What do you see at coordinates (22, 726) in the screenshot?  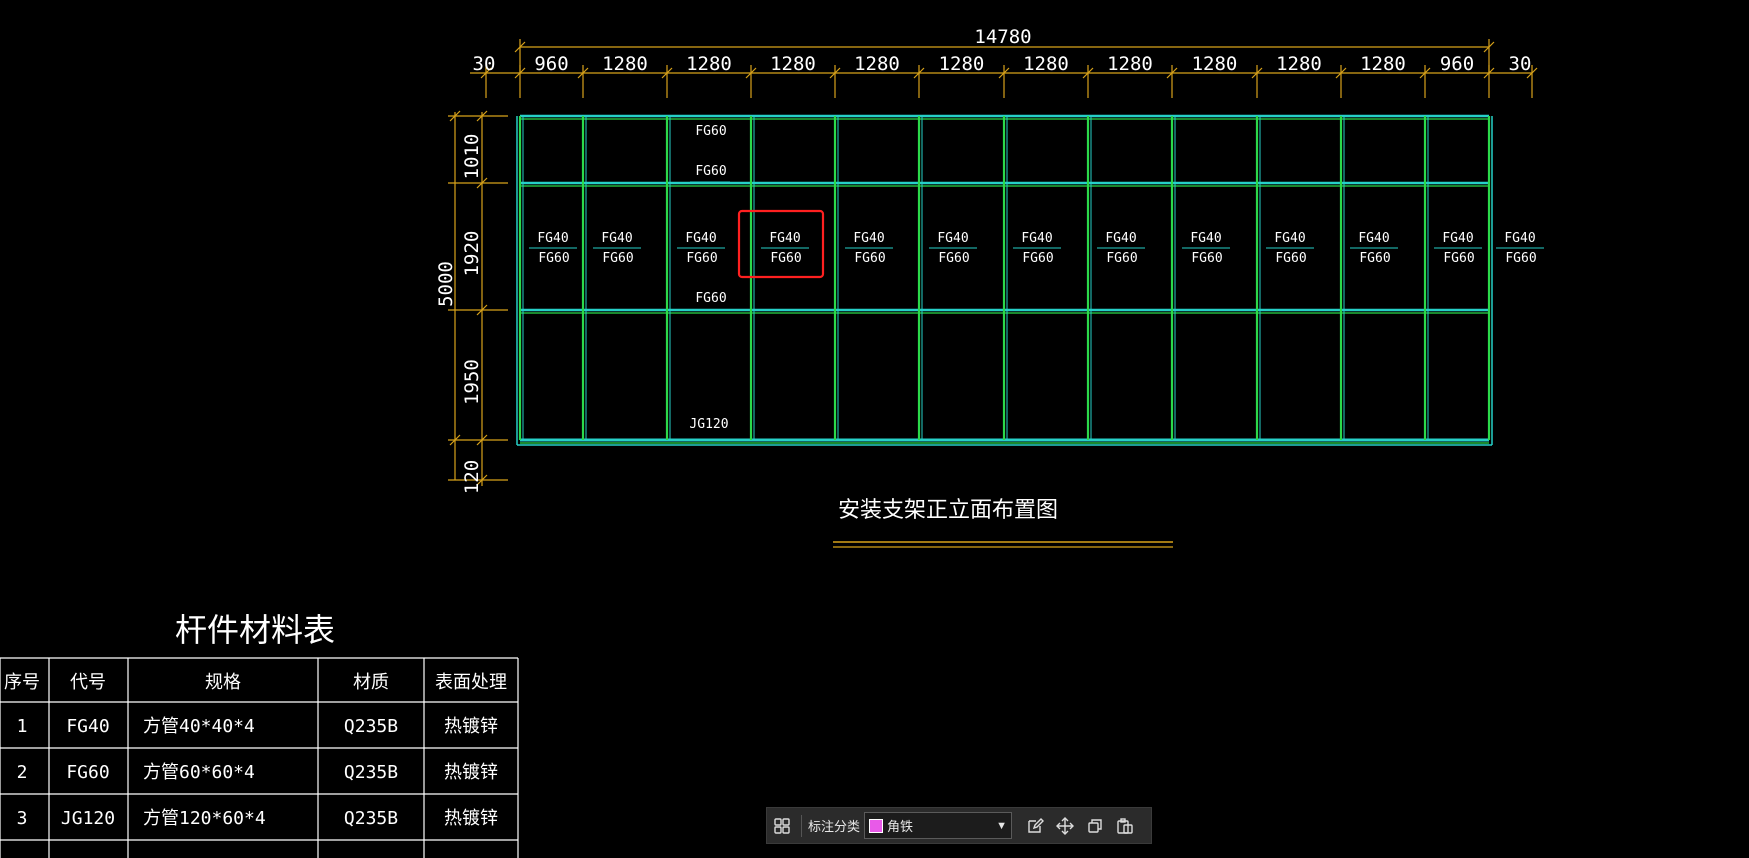 I see `table-cell: 1` at bounding box center [22, 726].